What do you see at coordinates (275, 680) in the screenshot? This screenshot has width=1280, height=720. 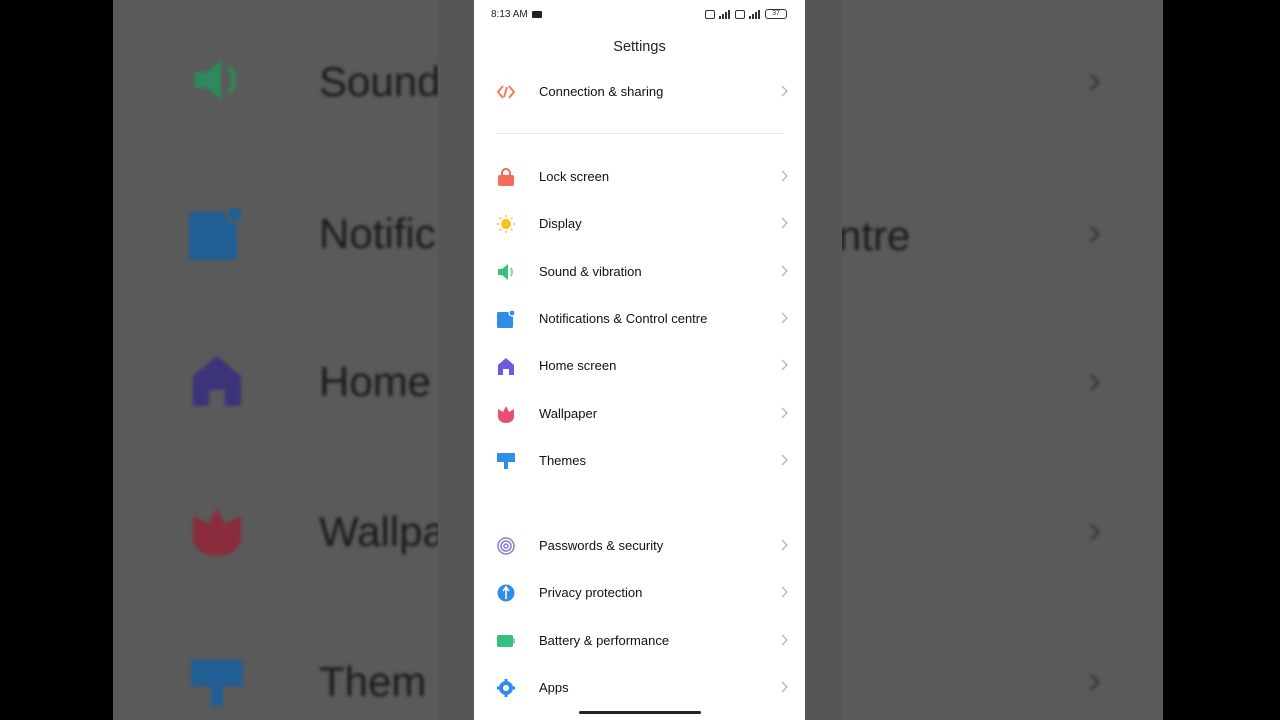 I see `bg-row-themes: Them` at bounding box center [275, 680].